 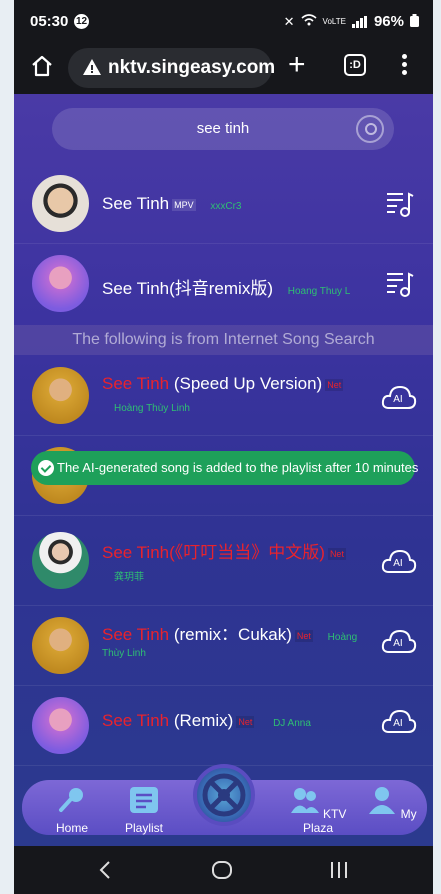 I want to click on browser-toolbar: nktv.singeasy.com + :D, so click(x=223, y=69).